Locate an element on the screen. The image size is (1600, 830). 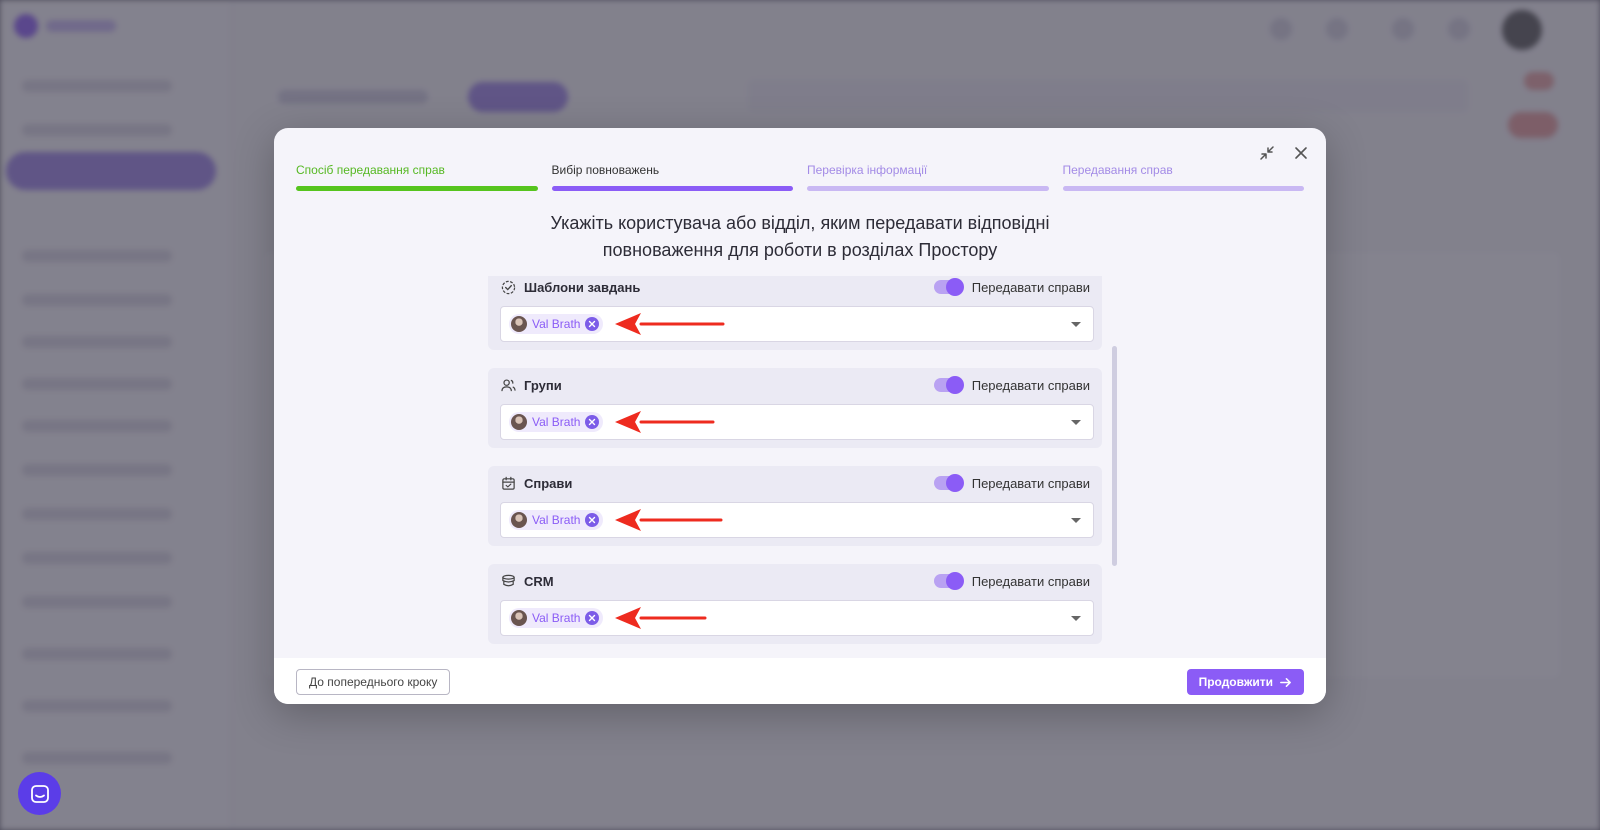
section-header: Шаблони завдань Передавати справи is located at coordinates (795, 287).